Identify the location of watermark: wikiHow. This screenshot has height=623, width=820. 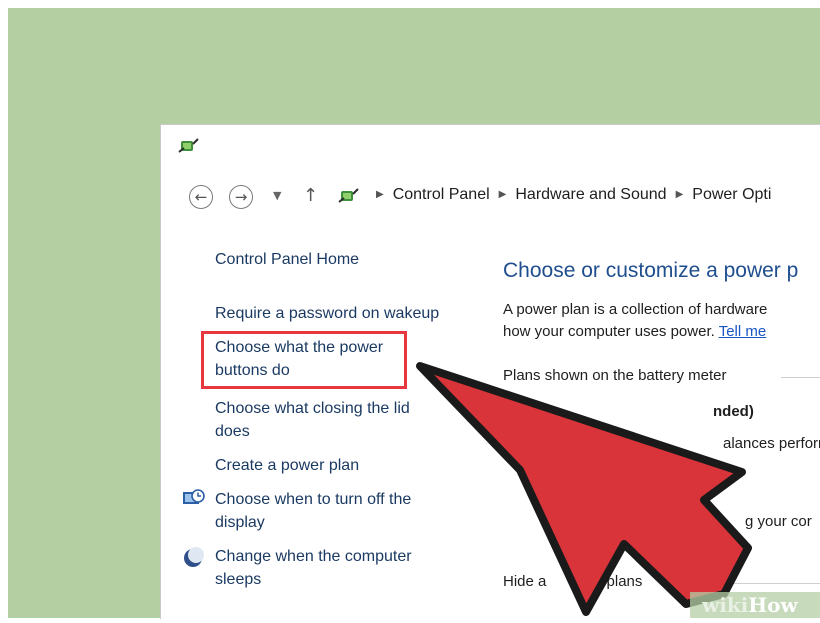
(750, 605).